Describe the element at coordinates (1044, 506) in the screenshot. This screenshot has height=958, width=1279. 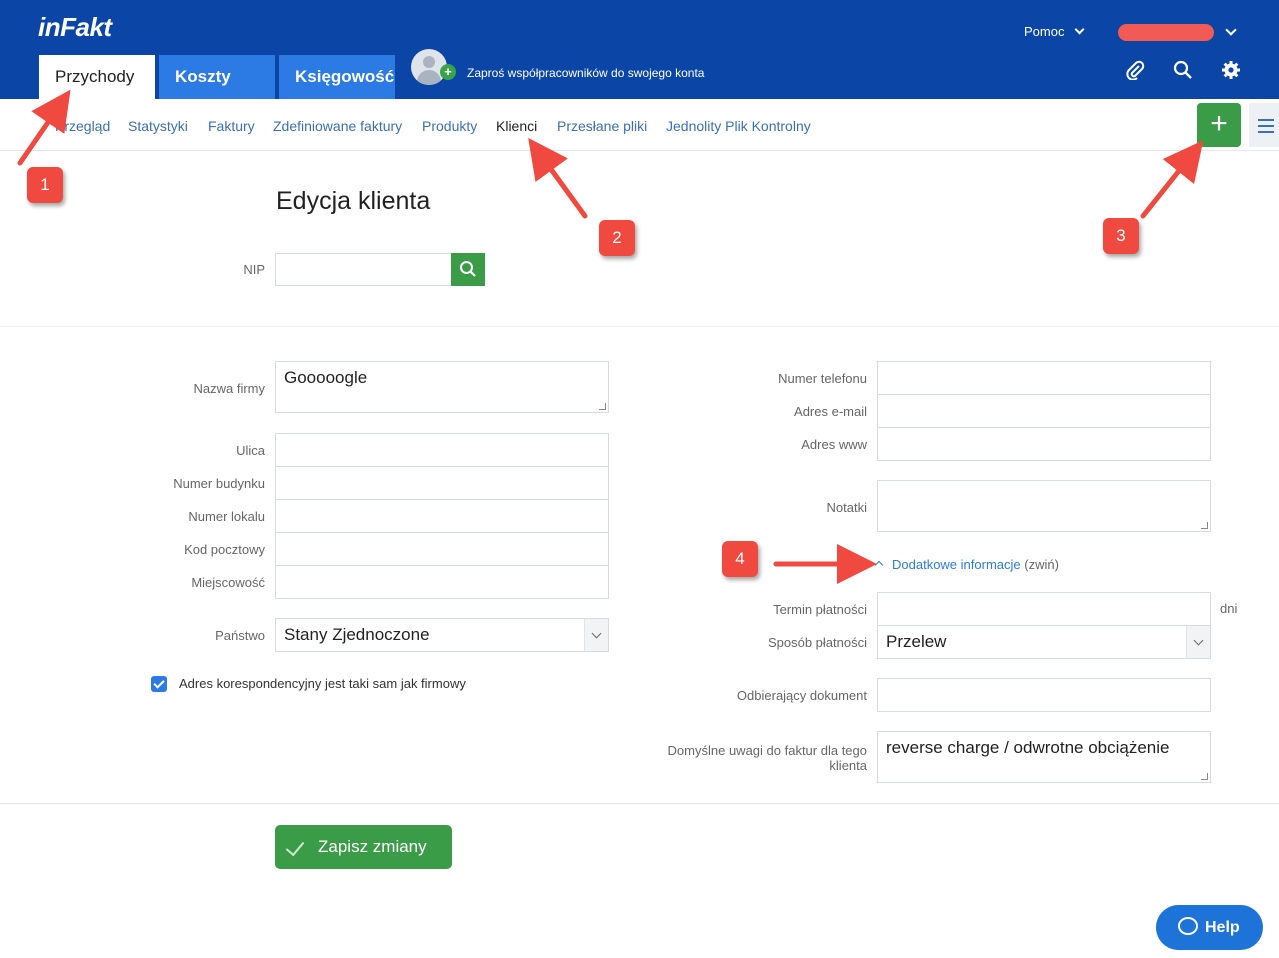
I see `notes-input` at that location.